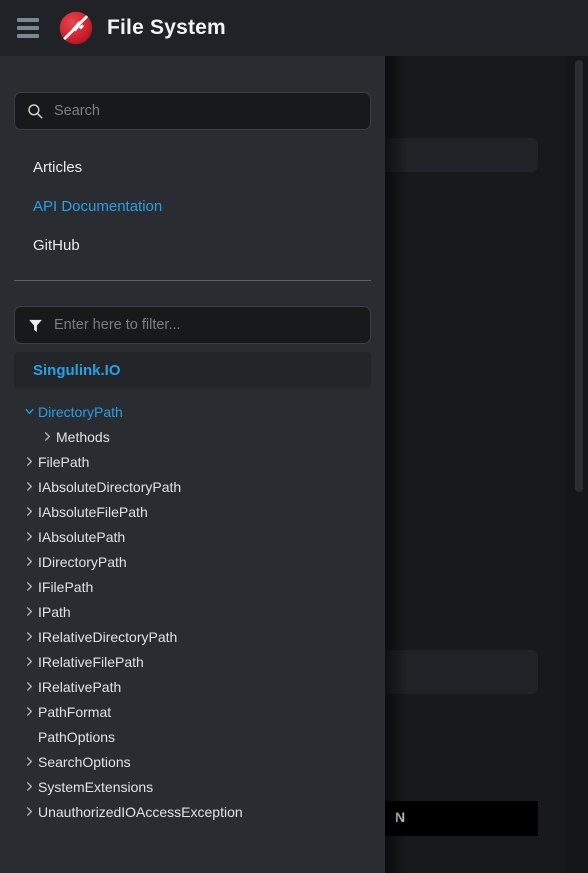 The image size is (588, 873). I want to click on drawer-nav-links: Articles API Documentation GitHub, so click(192, 197).